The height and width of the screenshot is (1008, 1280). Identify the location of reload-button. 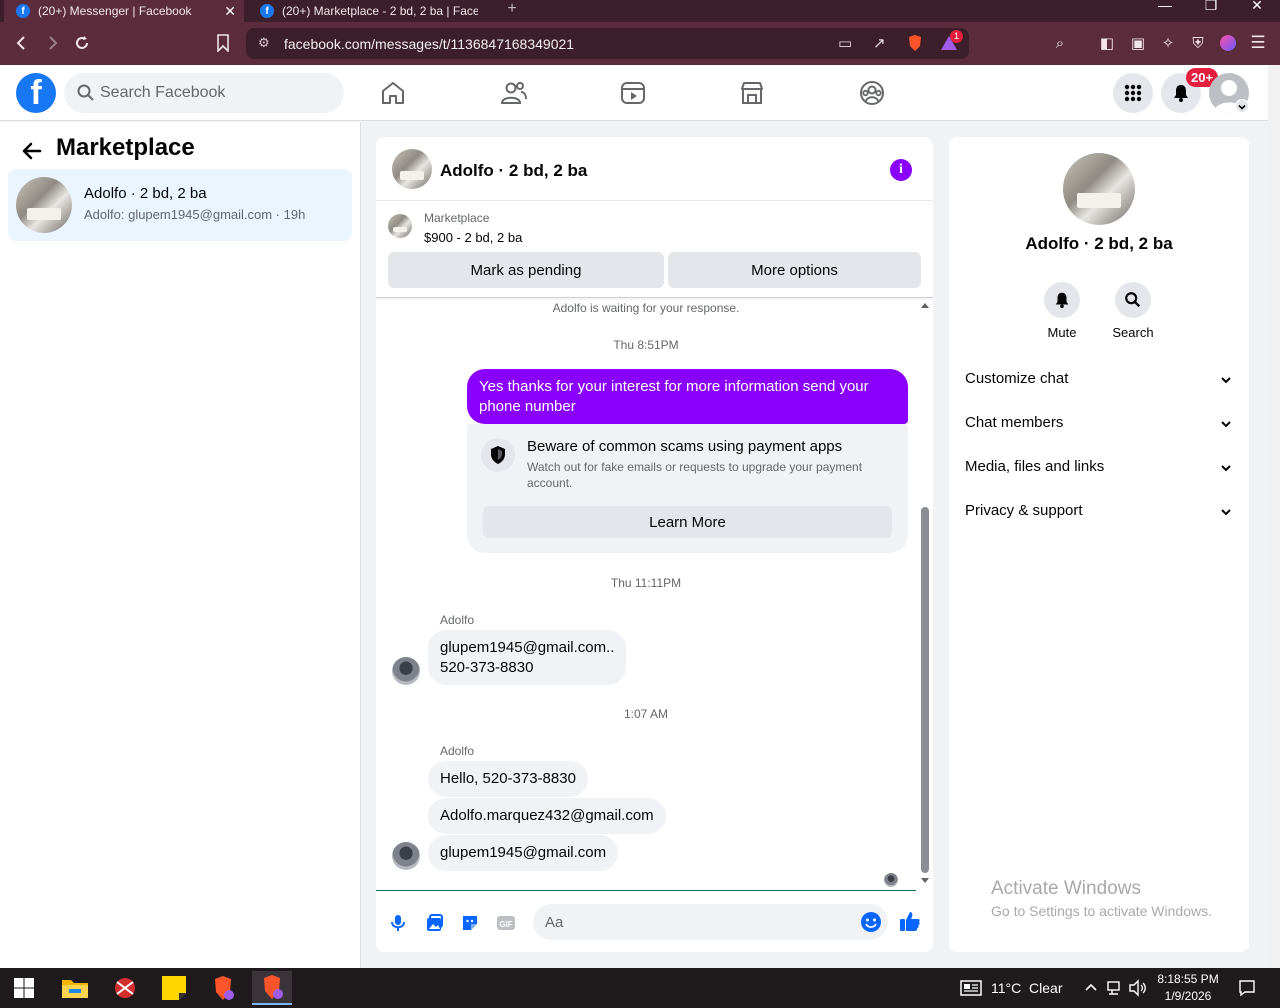
(82, 43).